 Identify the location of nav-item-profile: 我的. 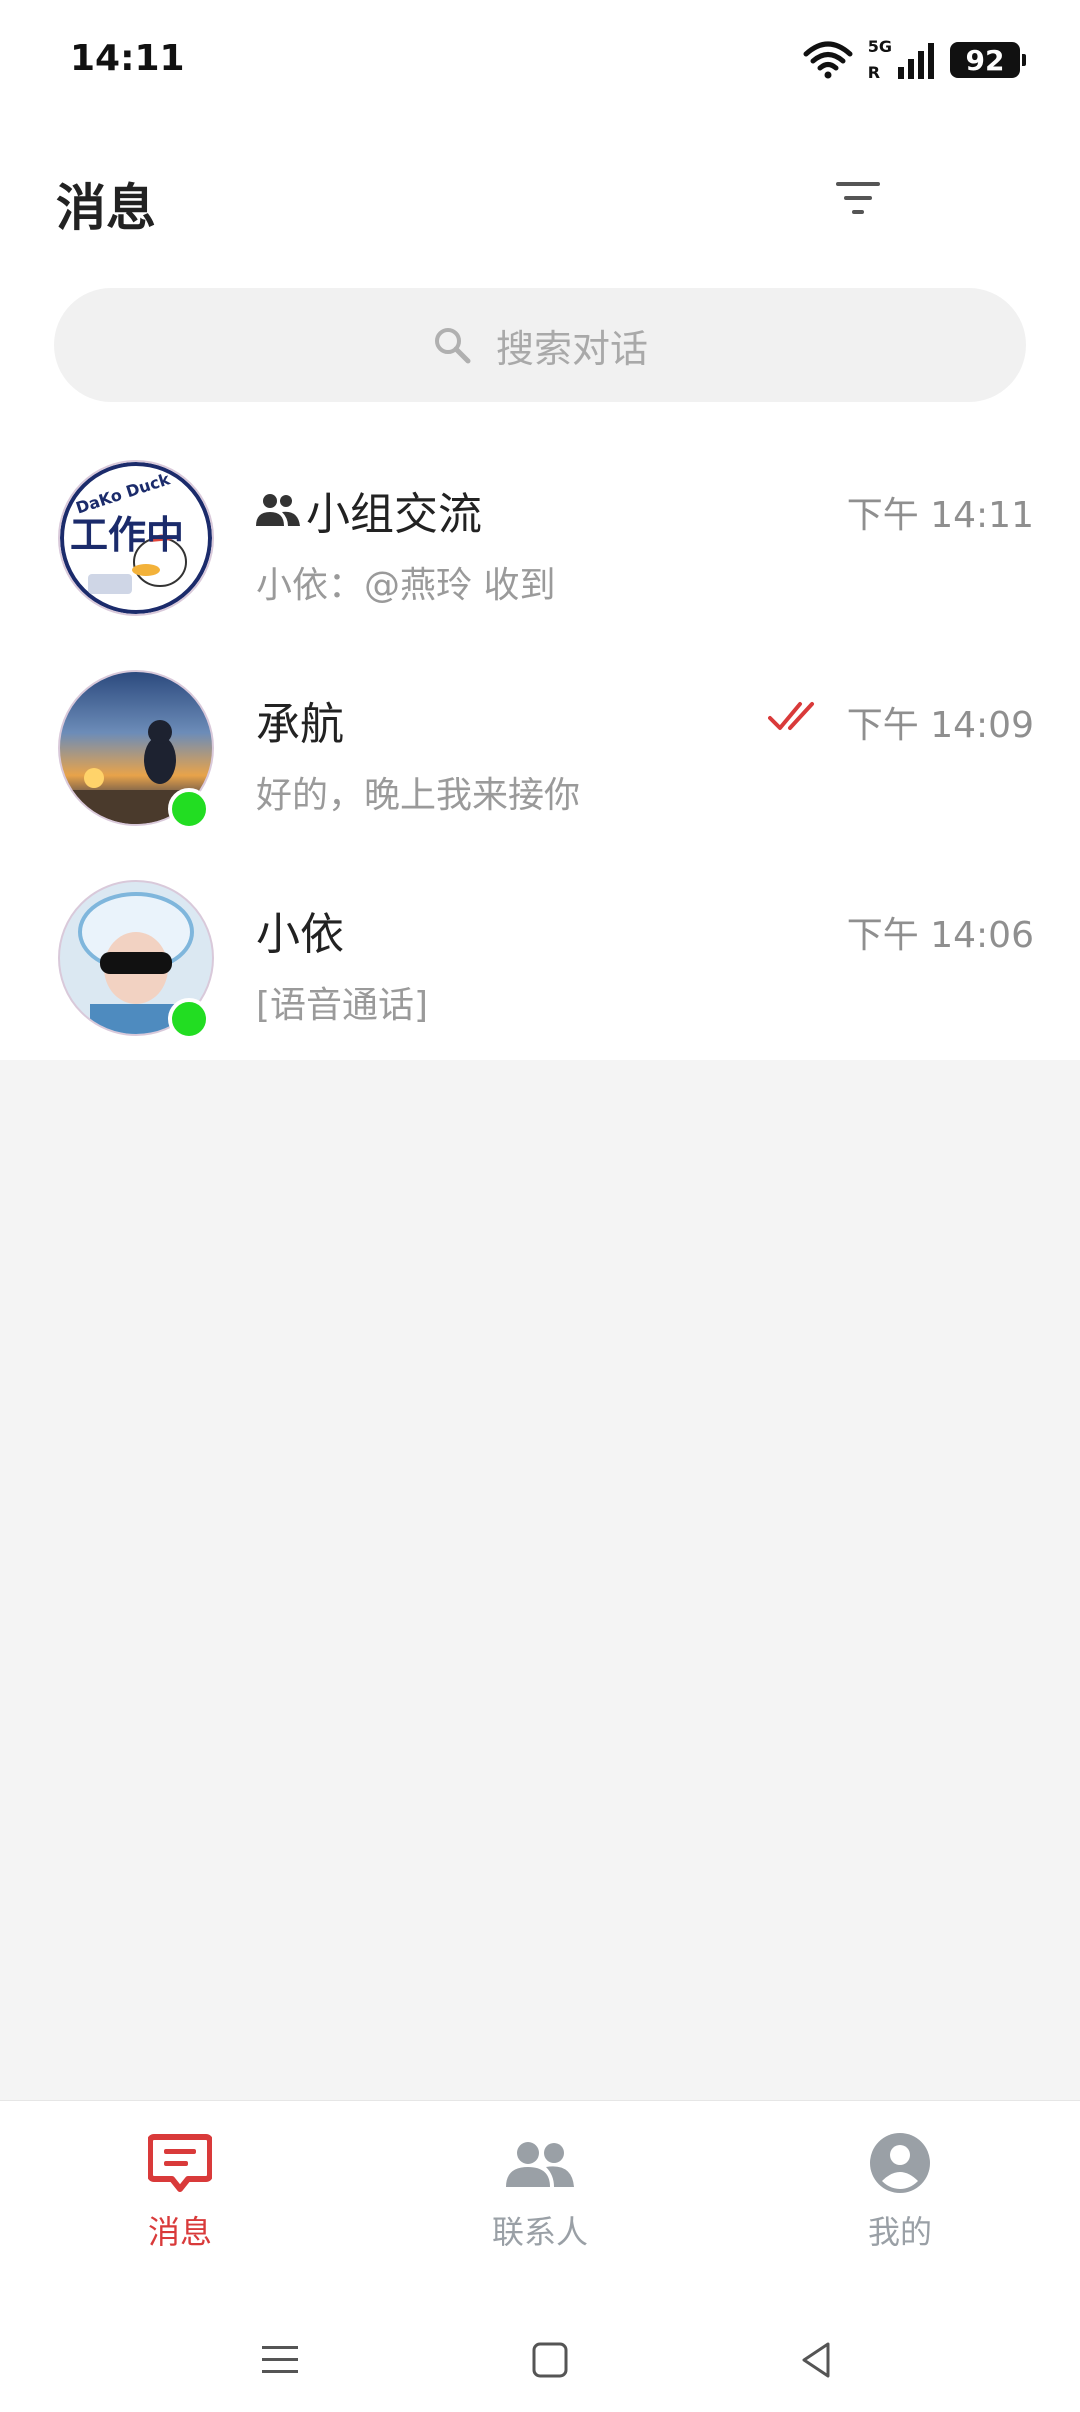
(900, 2192).